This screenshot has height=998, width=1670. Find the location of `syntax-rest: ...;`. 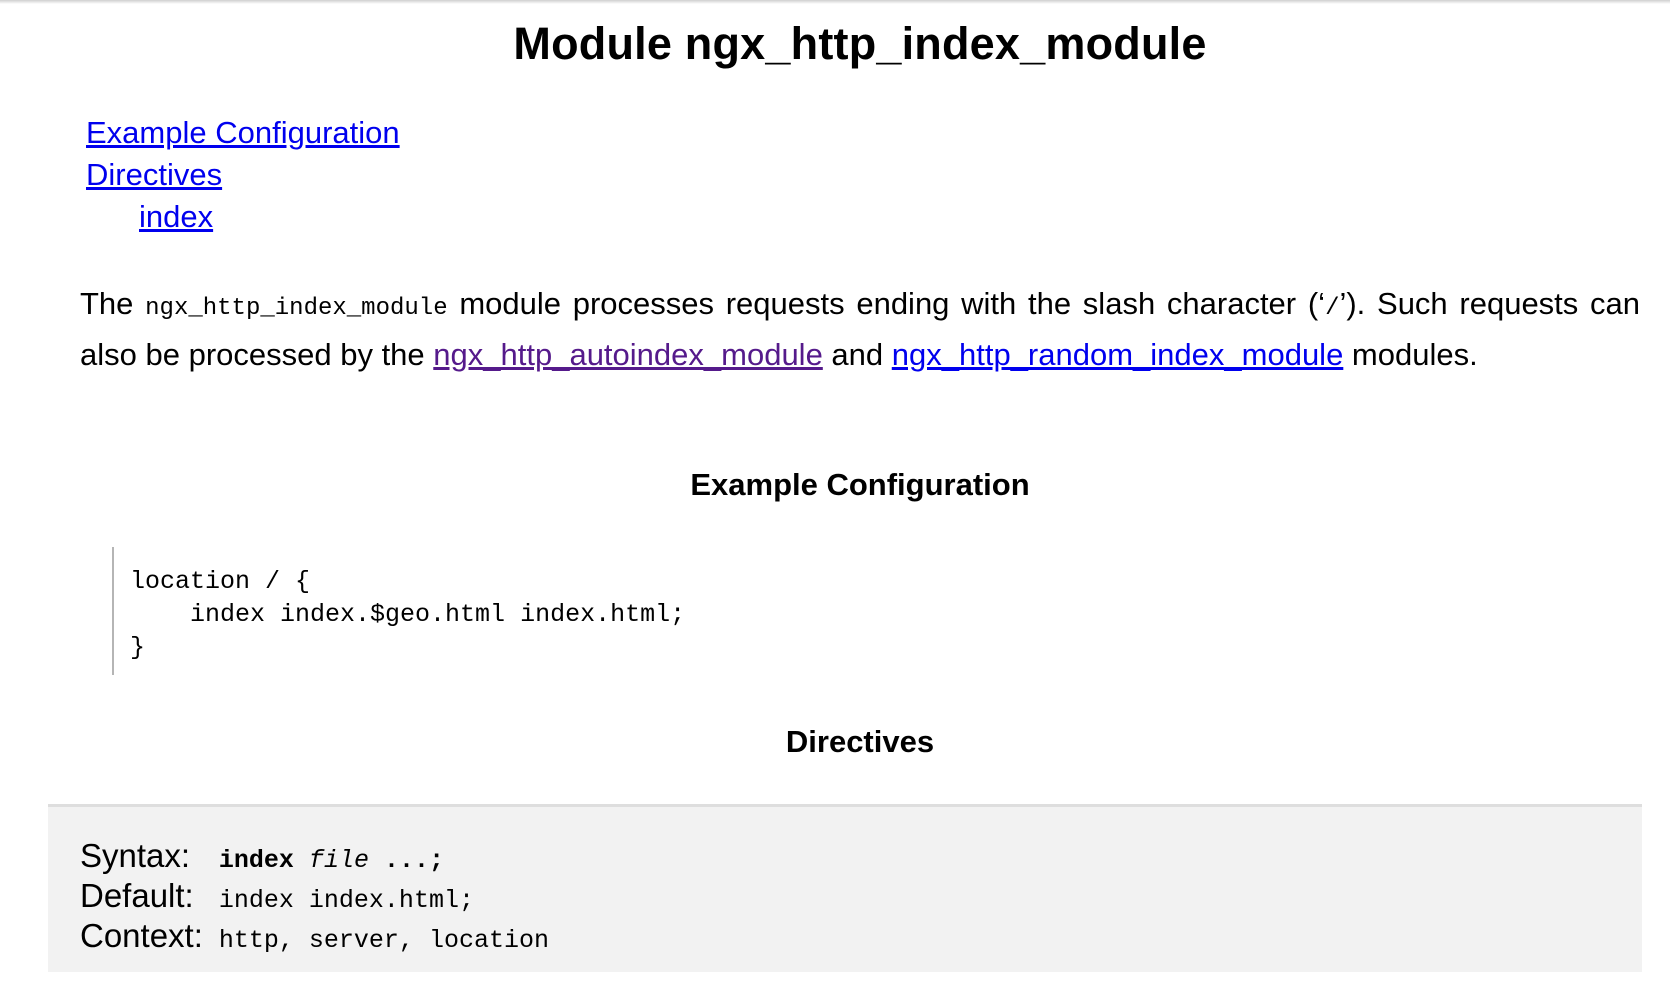

syntax-rest: ...; is located at coordinates (406, 860).